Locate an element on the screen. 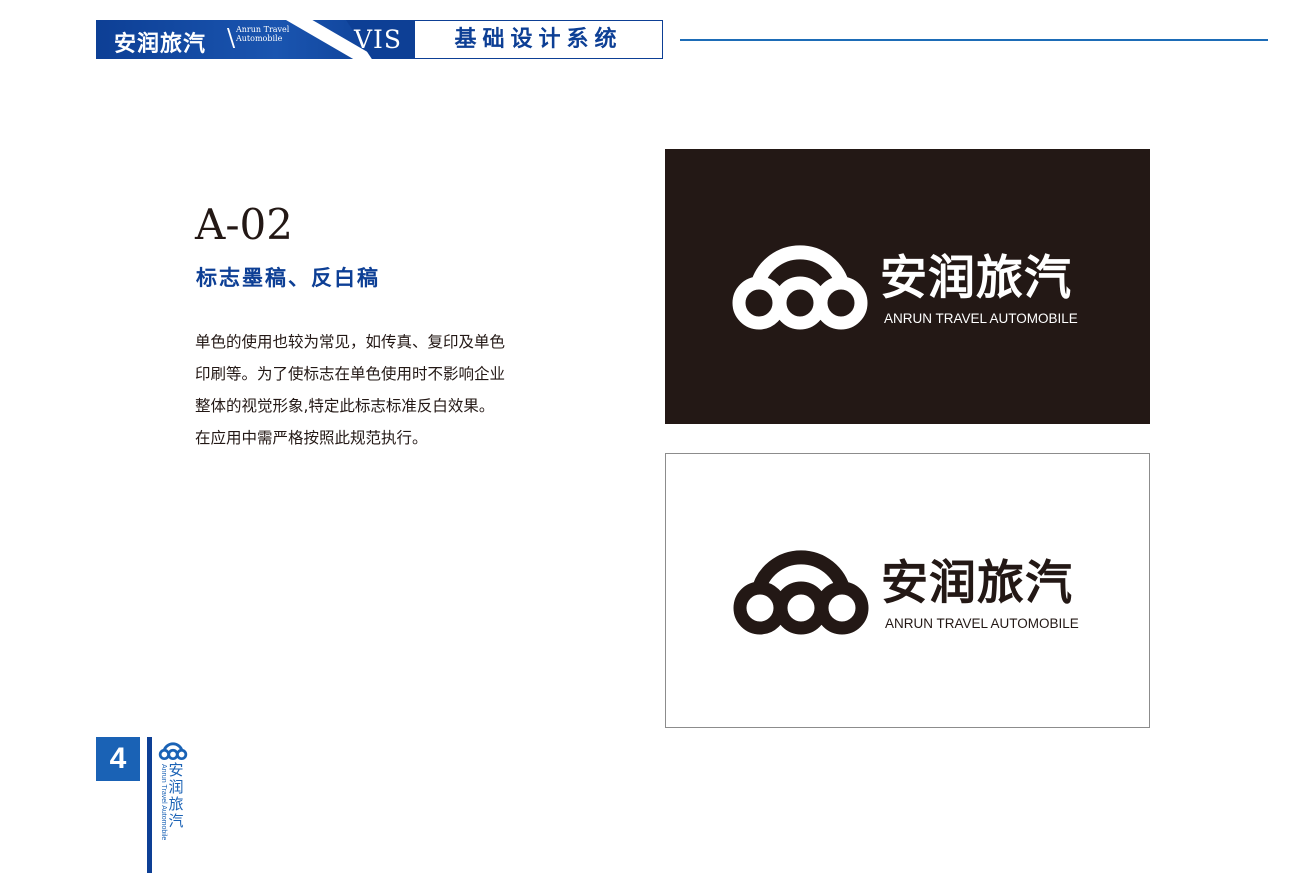 The image size is (1310, 873). page-number: 4 is located at coordinates (118, 758).